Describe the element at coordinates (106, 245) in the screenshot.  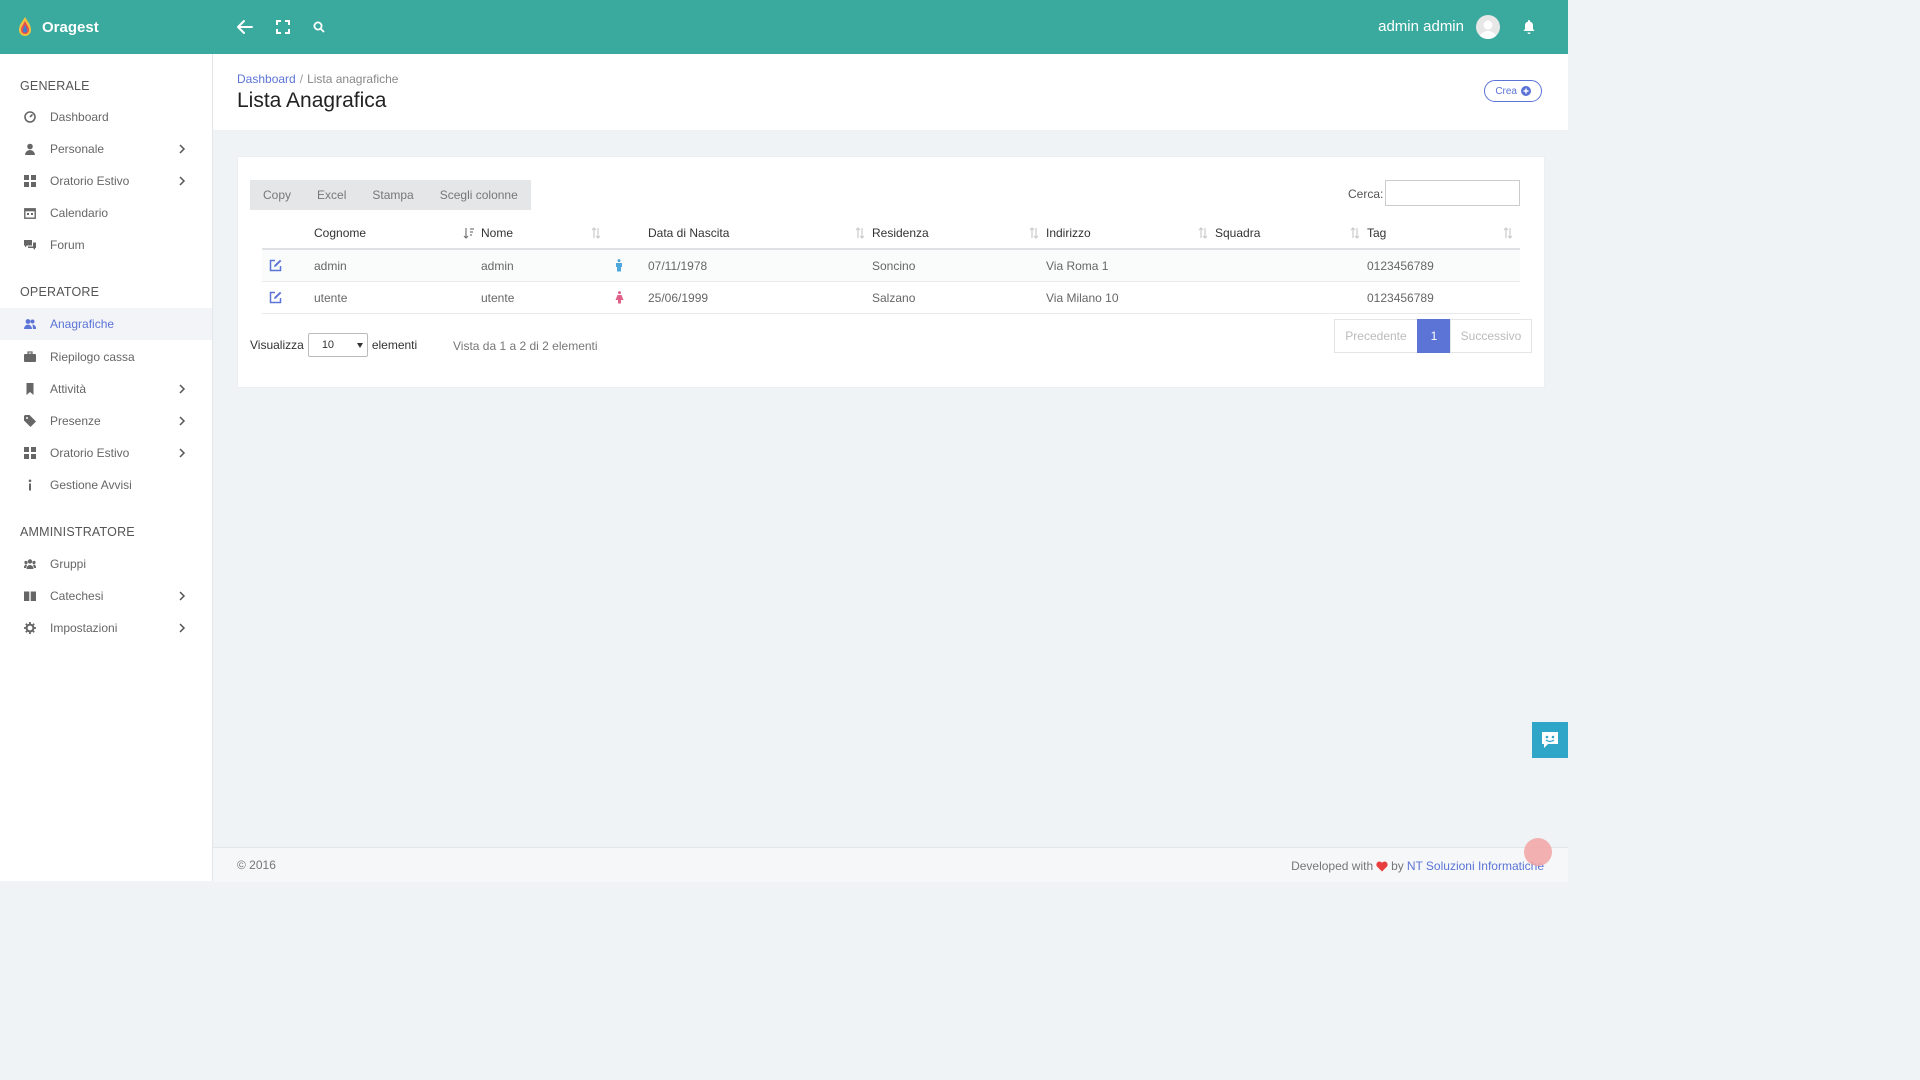
I see `sidebar-item-forum: Forum` at that location.